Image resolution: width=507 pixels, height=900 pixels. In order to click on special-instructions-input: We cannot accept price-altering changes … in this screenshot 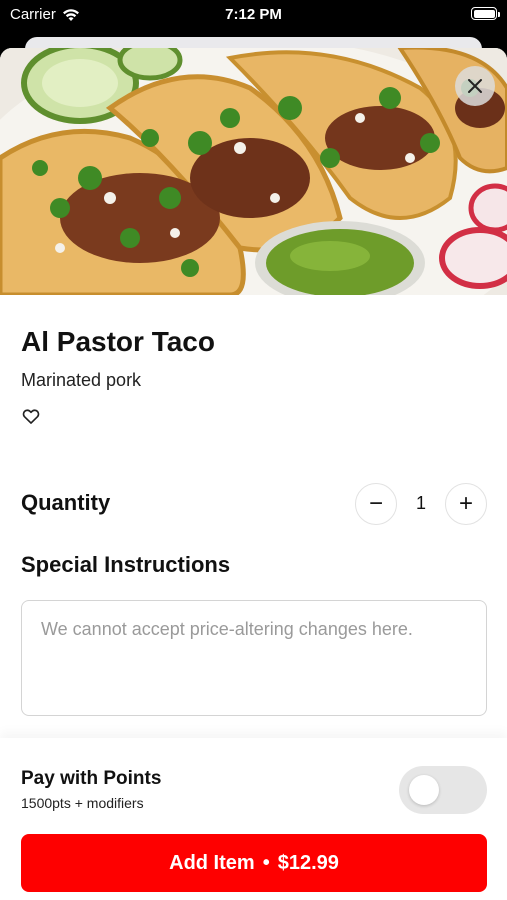, I will do `click(254, 658)`.